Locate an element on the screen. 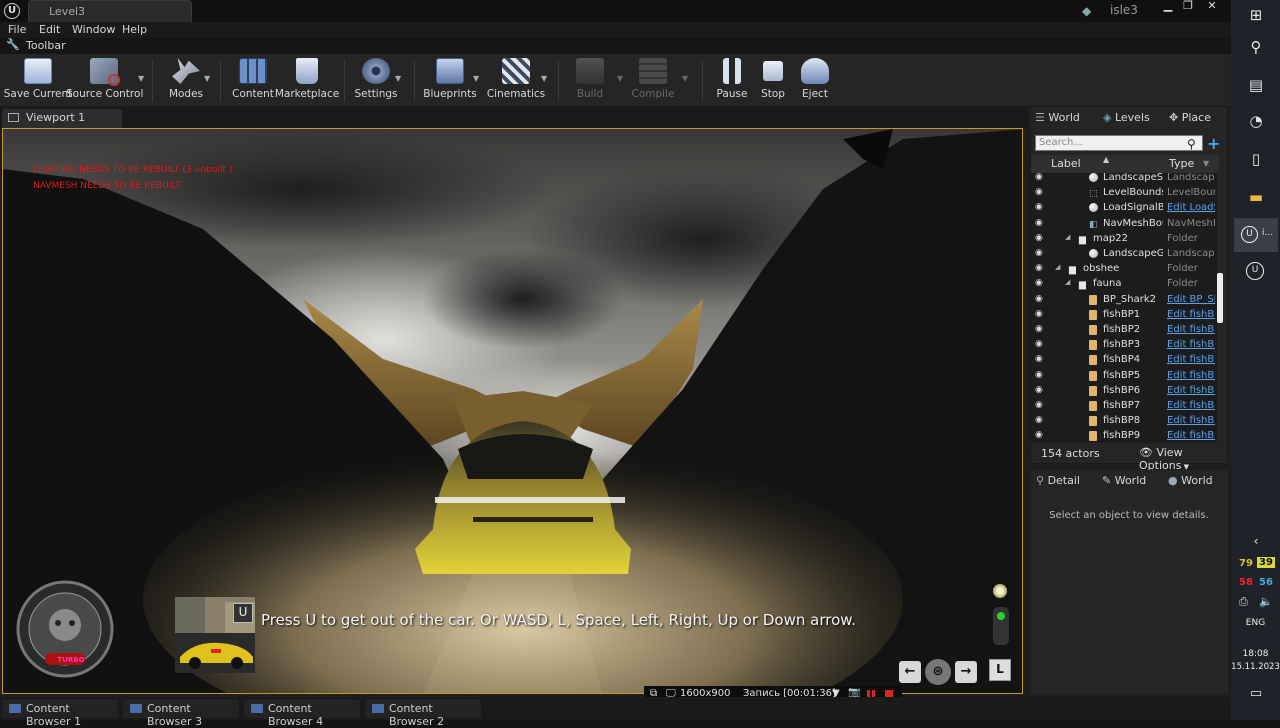 Image resolution: width=1280 pixels, height=728 pixels. notification-icon: ▭ is located at coordinates (1256, 697).